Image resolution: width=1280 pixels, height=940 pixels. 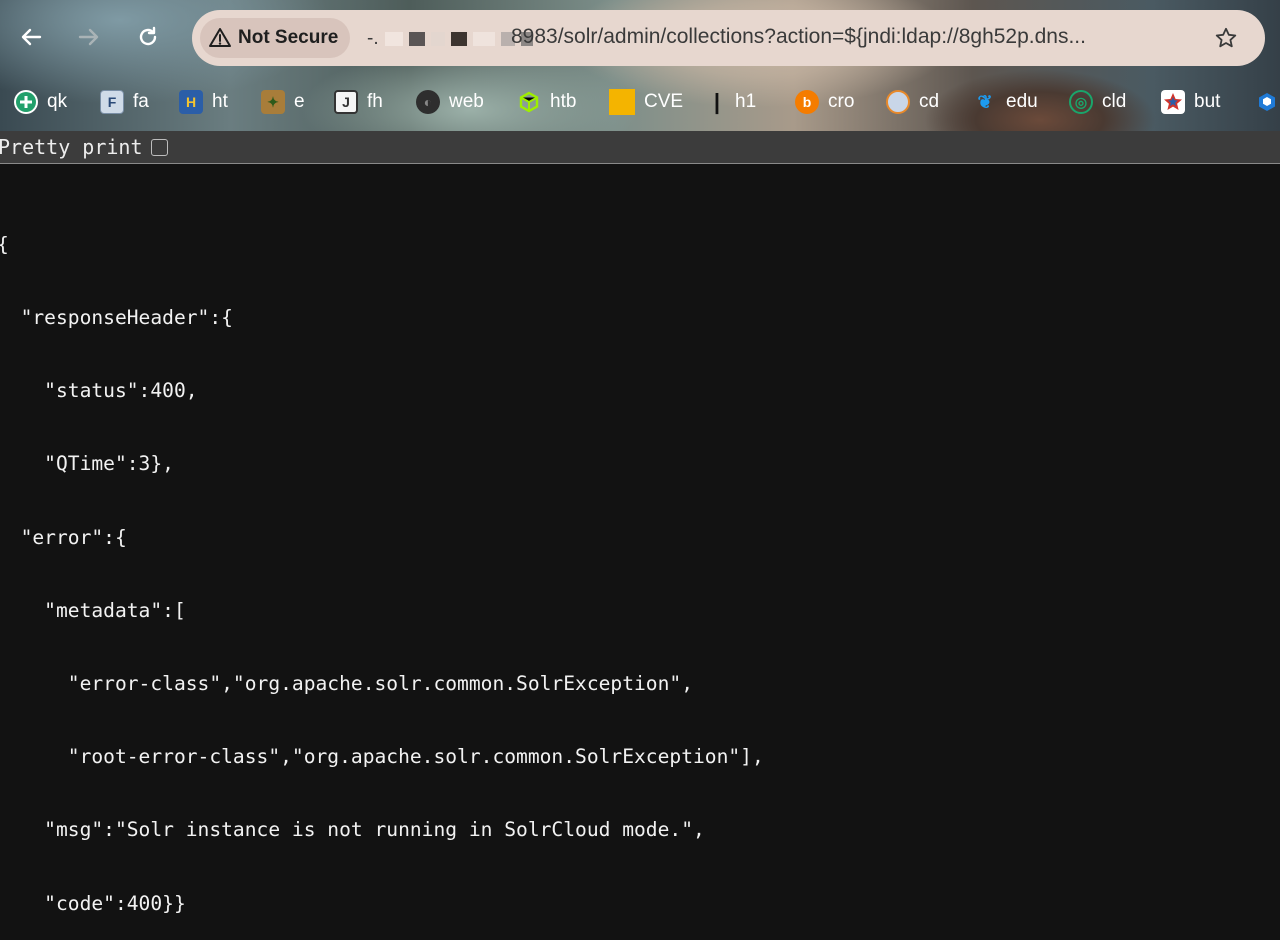 I want to click on star-icon, so click(x=1226, y=38).